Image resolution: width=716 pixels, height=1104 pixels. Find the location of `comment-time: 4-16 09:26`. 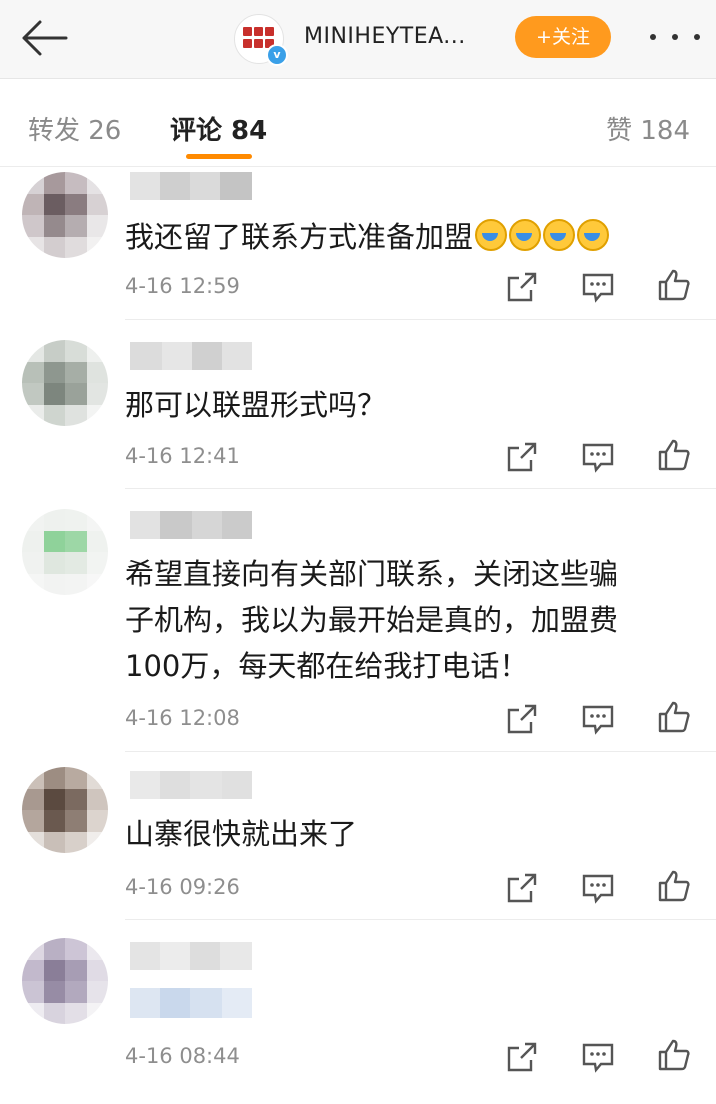

comment-time: 4-16 09:26 is located at coordinates (182, 887).